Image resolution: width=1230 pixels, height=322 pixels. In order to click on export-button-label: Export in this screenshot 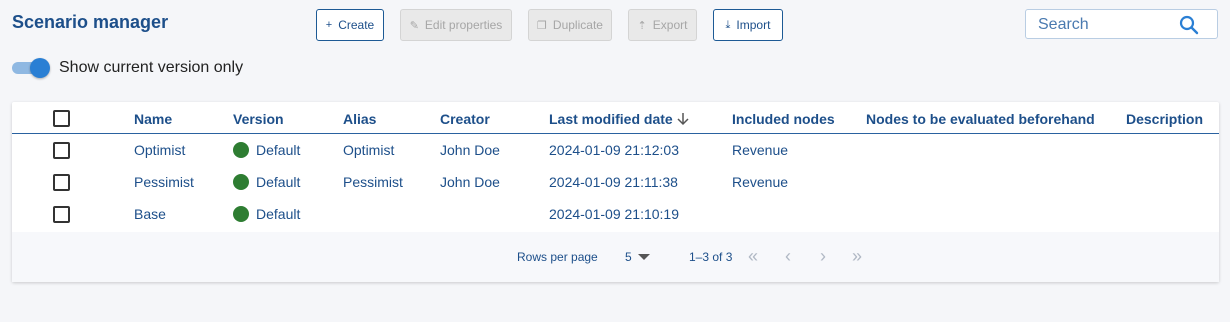, I will do `click(670, 25)`.